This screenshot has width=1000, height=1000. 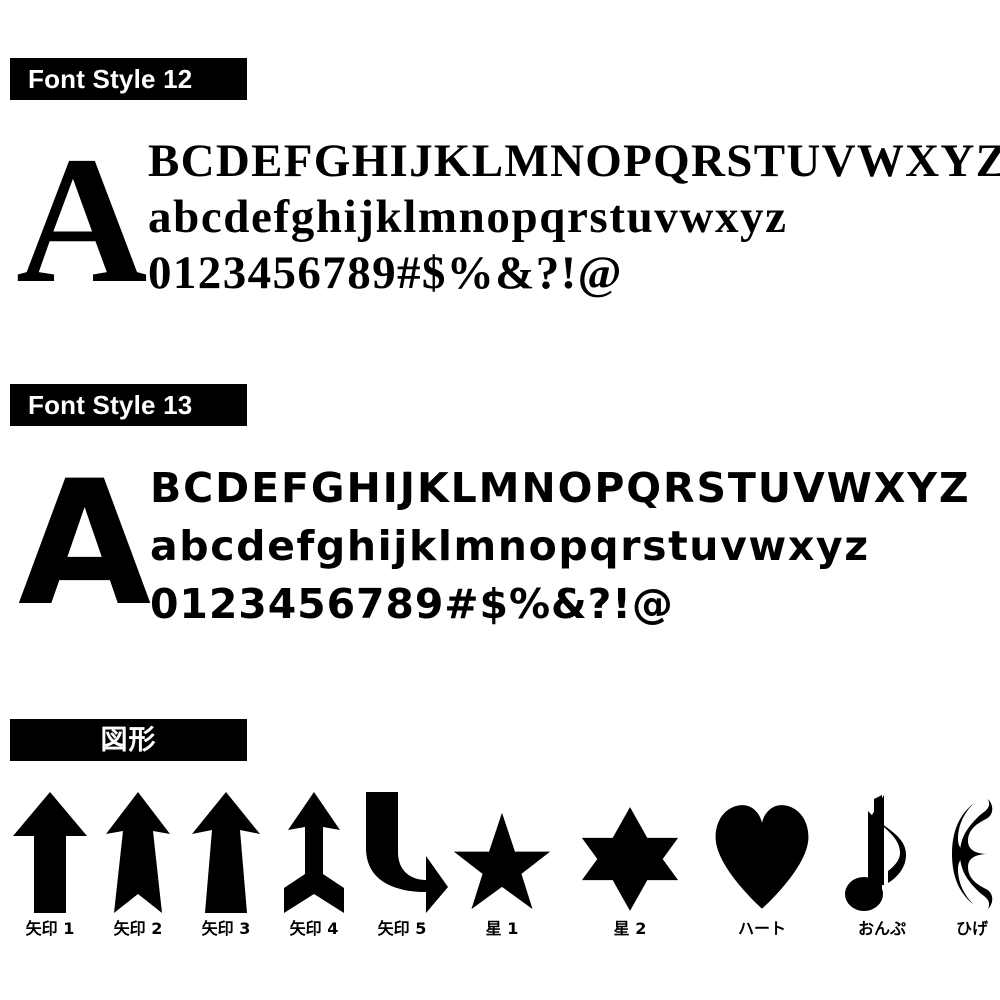 What do you see at coordinates (138, 928) in the screenshot?
I see `shape-label: 矢印 2` at bounding box center [138, 928].